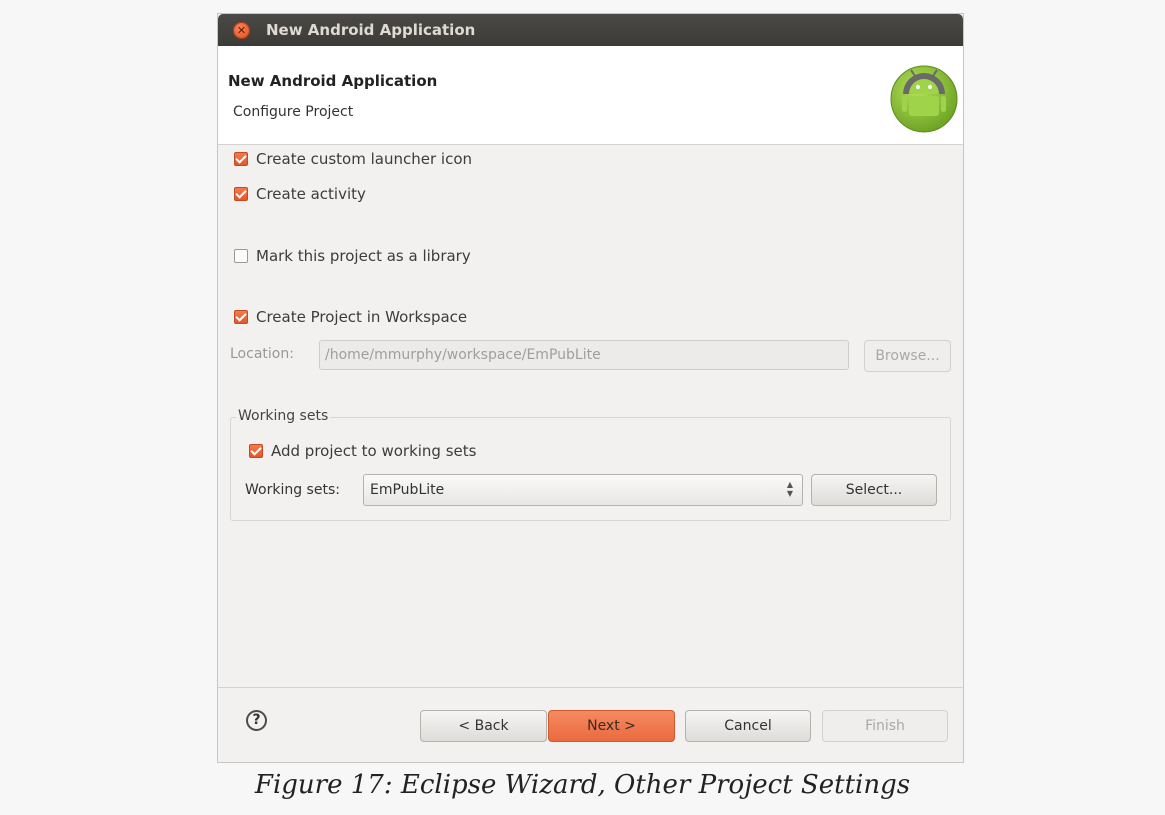  I want to click on updown-arrows-icon: ▲ ▼, so click(790, 489).